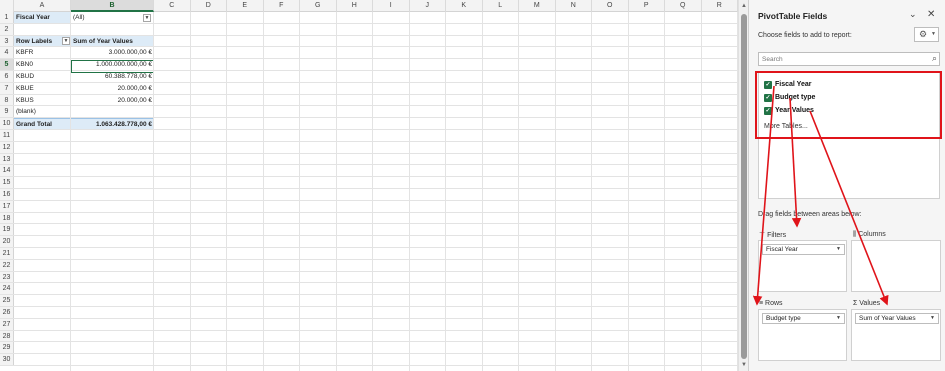  Describe the element at coordinates (7, 159) in the screenshot. I see `row-header-13: 13` at that location.